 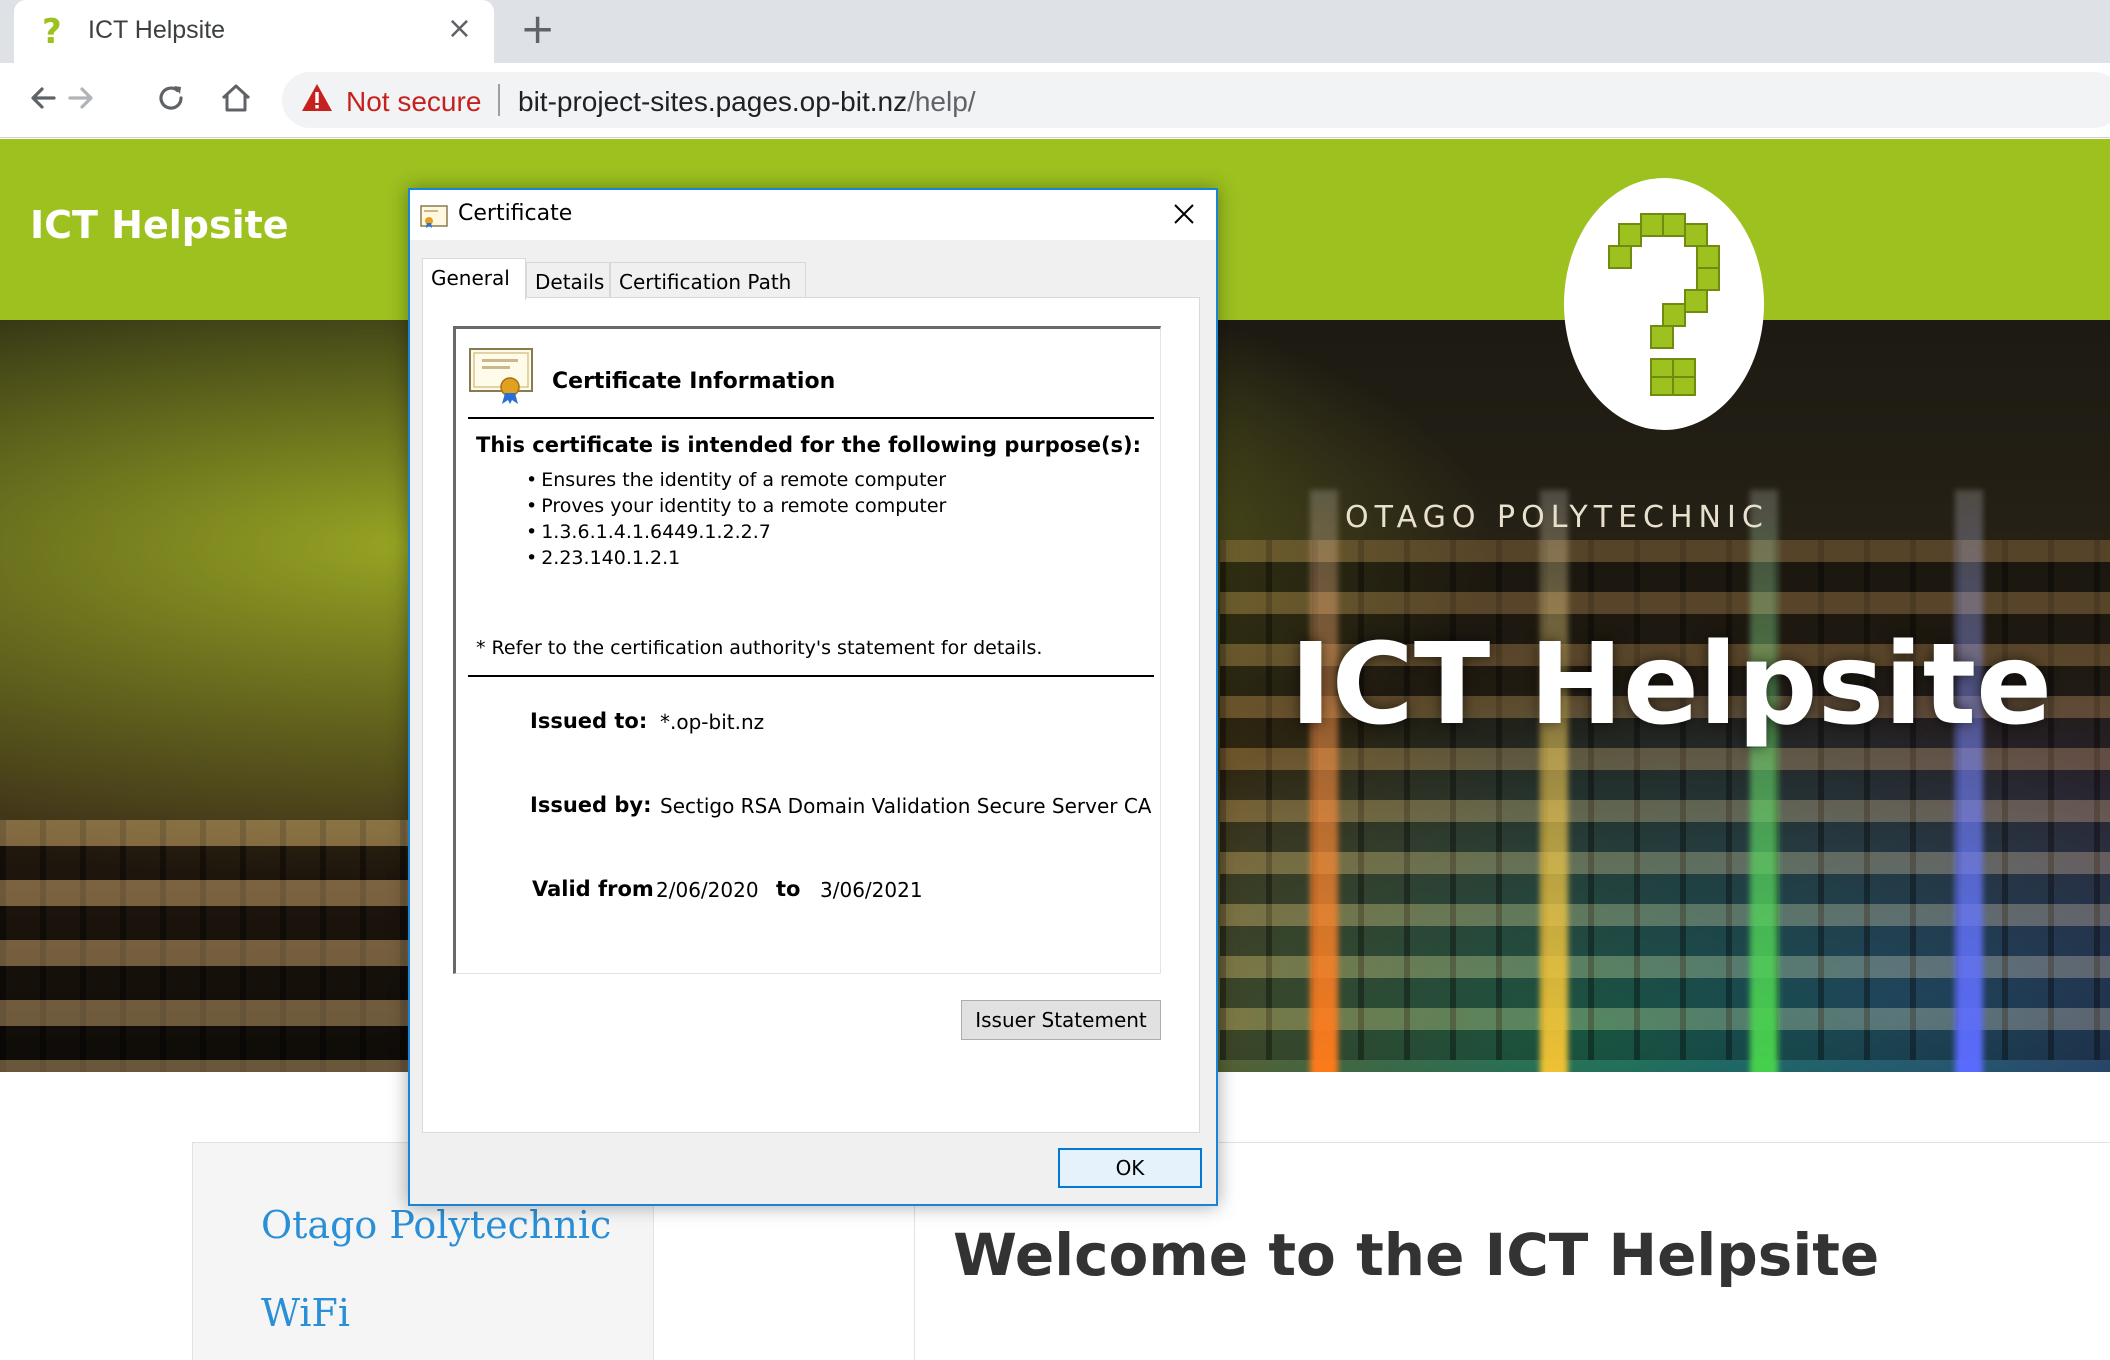 I want to click on tab-certification-path: Certification Path, so click(x=708, y=280).